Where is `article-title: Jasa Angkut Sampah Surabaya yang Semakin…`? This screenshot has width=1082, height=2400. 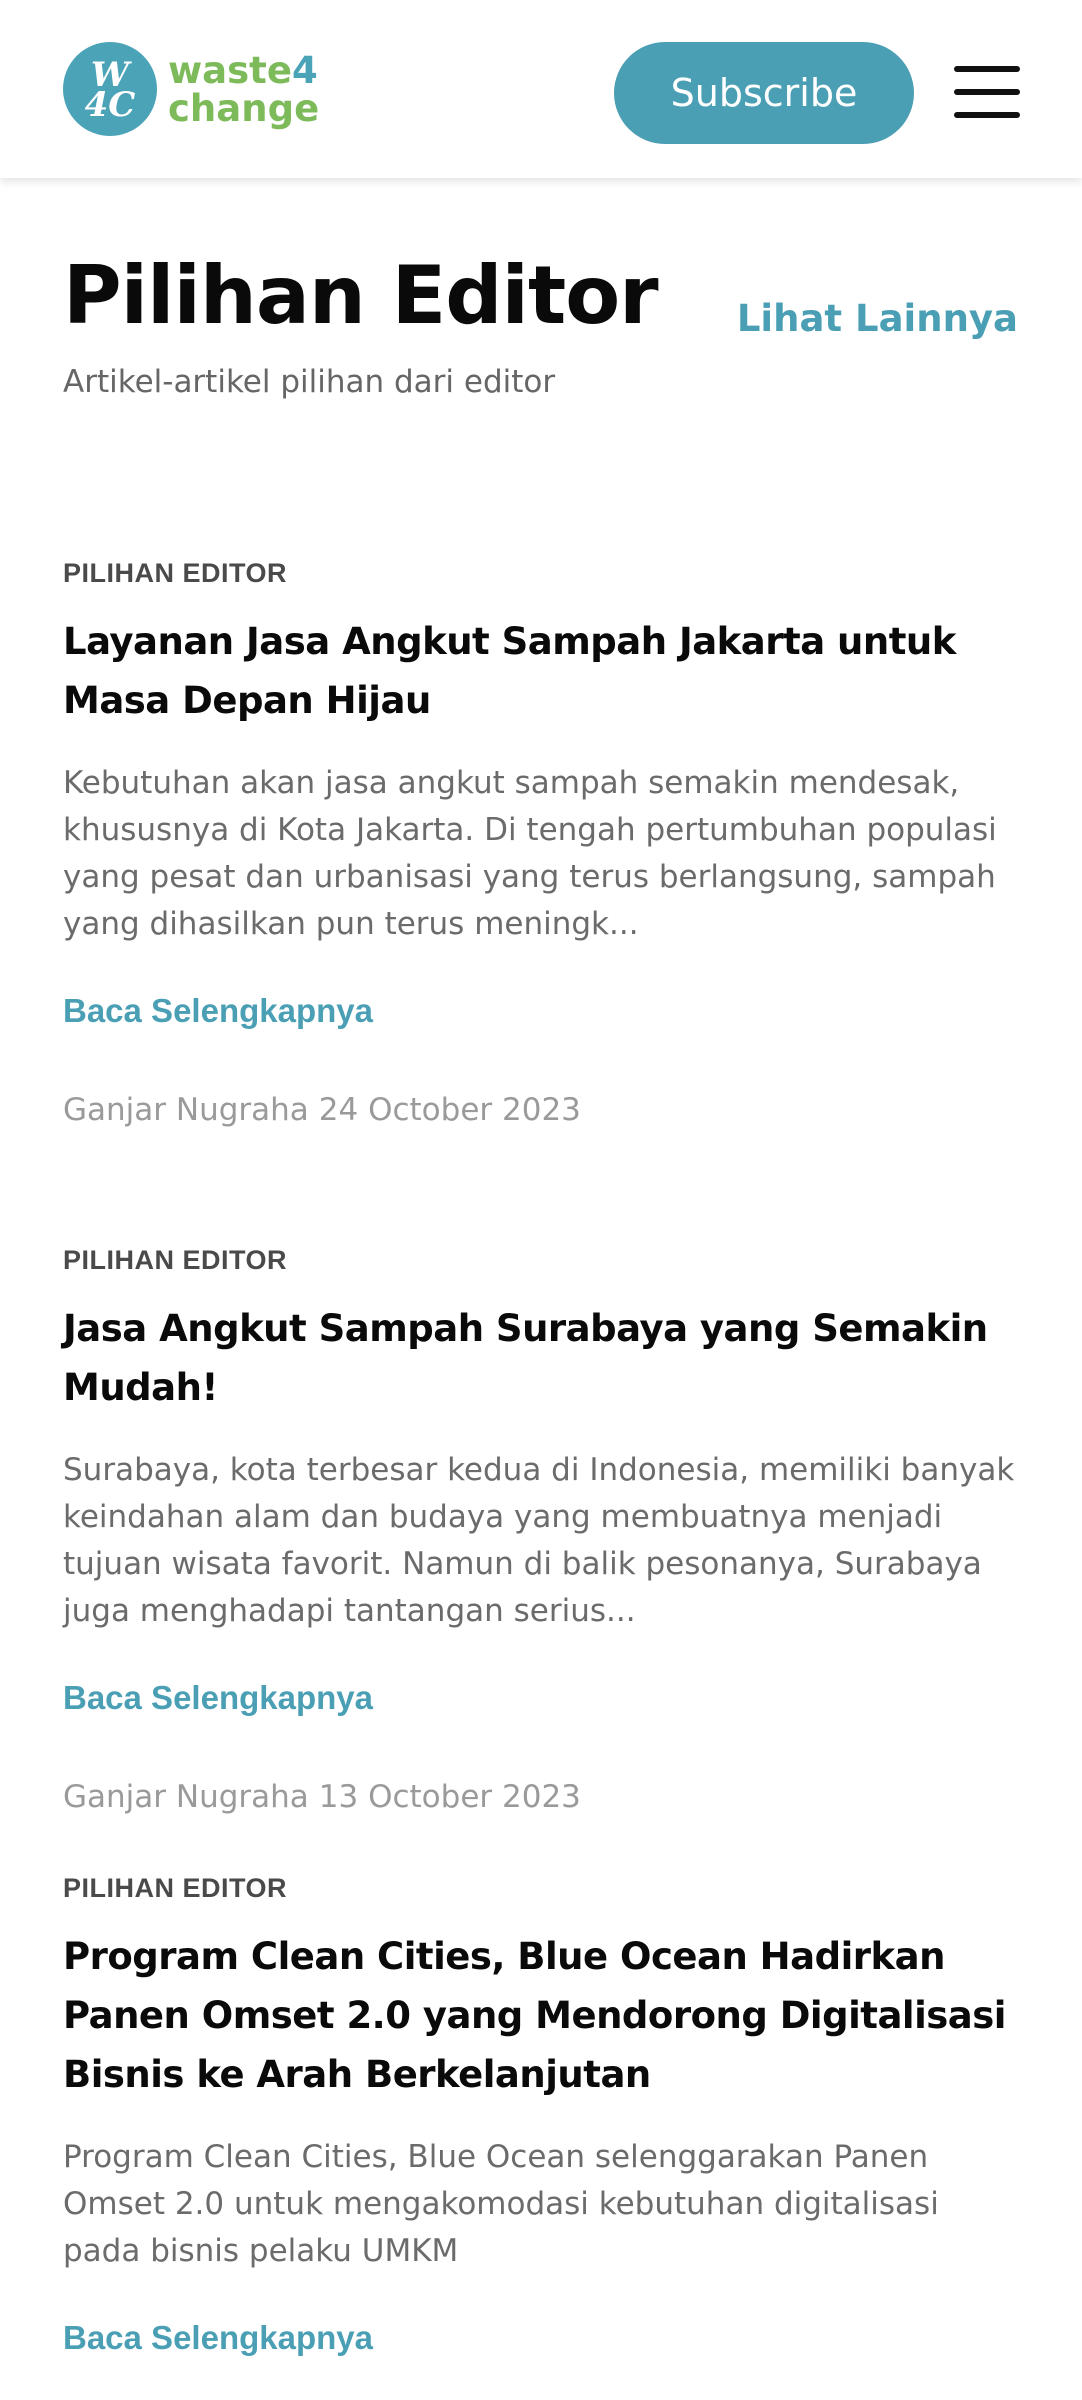
article-title: Jasa Angkut Sampah Surabaya yang Semakin… is located at coordinates (541, 1358).